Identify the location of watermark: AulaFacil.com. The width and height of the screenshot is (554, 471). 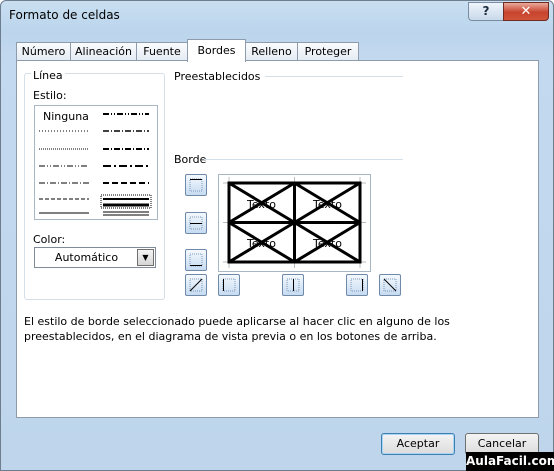
(510, 461).